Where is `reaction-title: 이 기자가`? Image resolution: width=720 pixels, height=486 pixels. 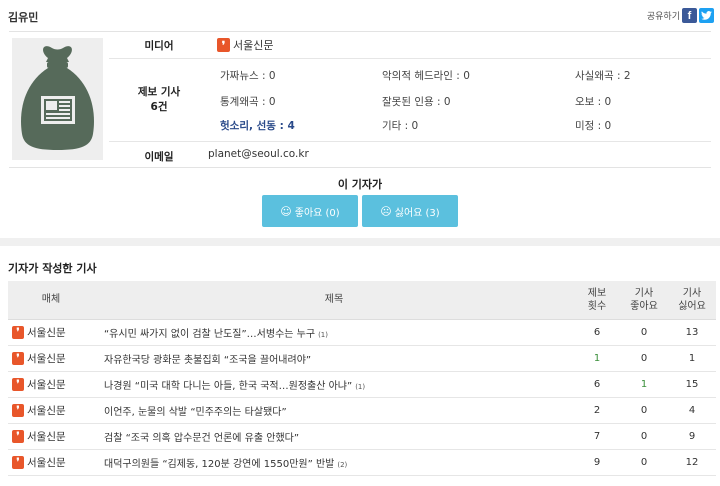
reaction-title: 이 기자가 is located at coordinates (360, 184).